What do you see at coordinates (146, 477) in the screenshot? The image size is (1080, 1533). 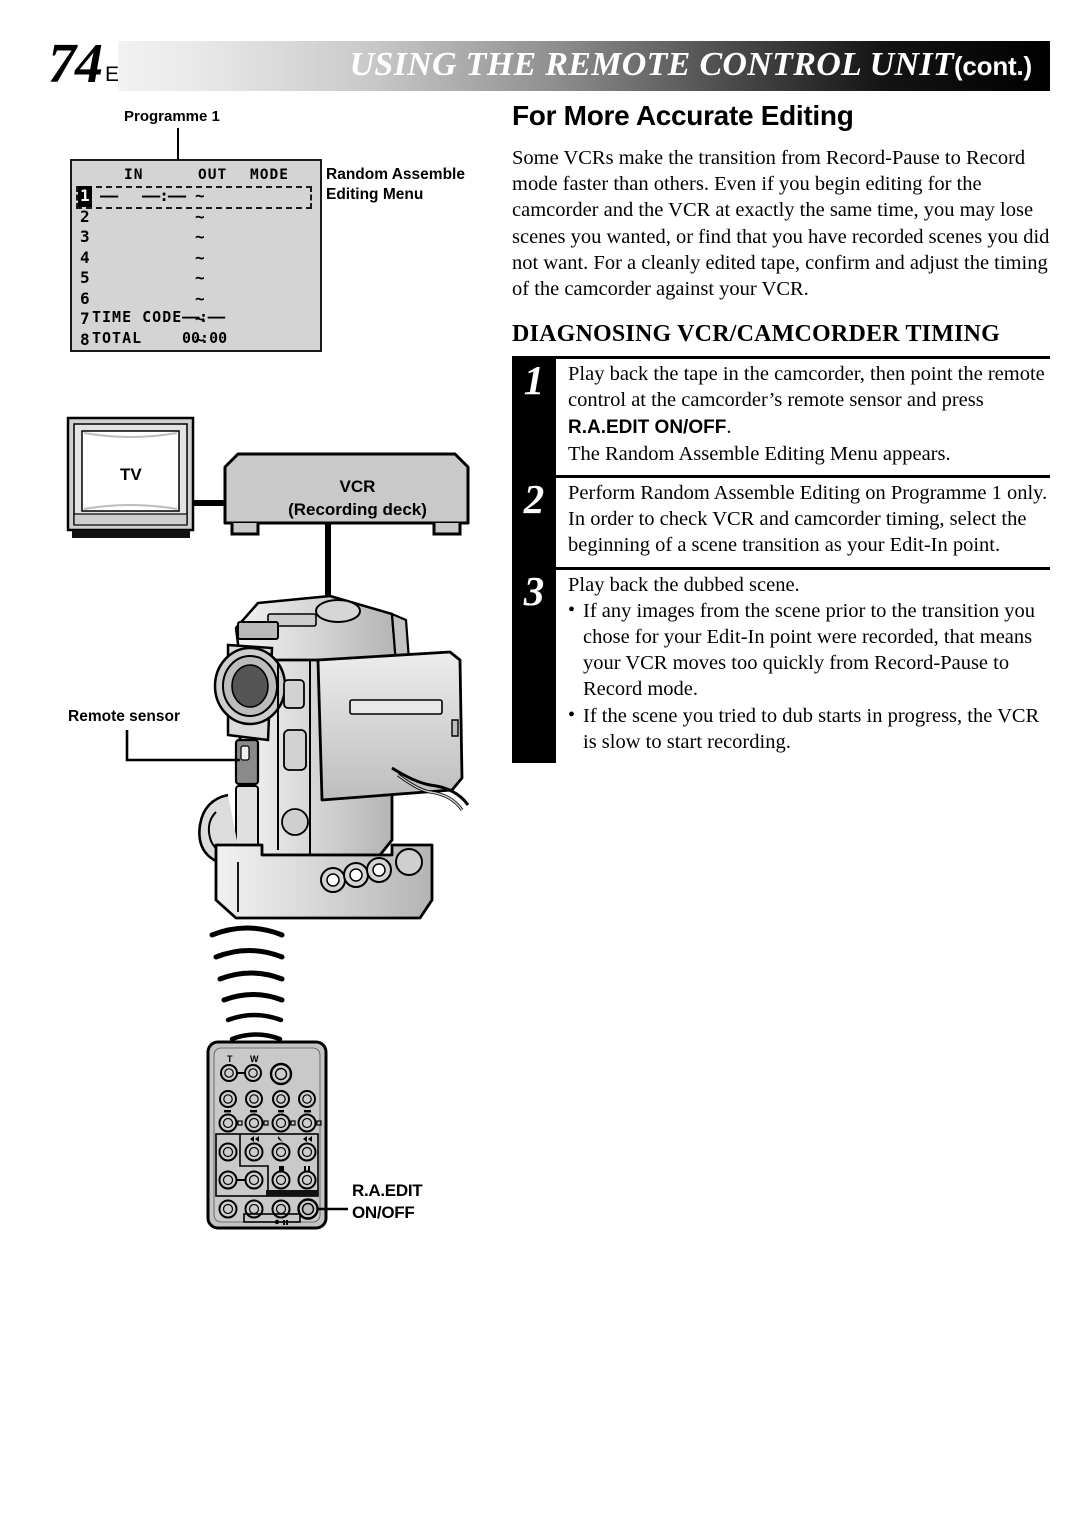 I see `tv-illustration` at bounding box center [146, 477].